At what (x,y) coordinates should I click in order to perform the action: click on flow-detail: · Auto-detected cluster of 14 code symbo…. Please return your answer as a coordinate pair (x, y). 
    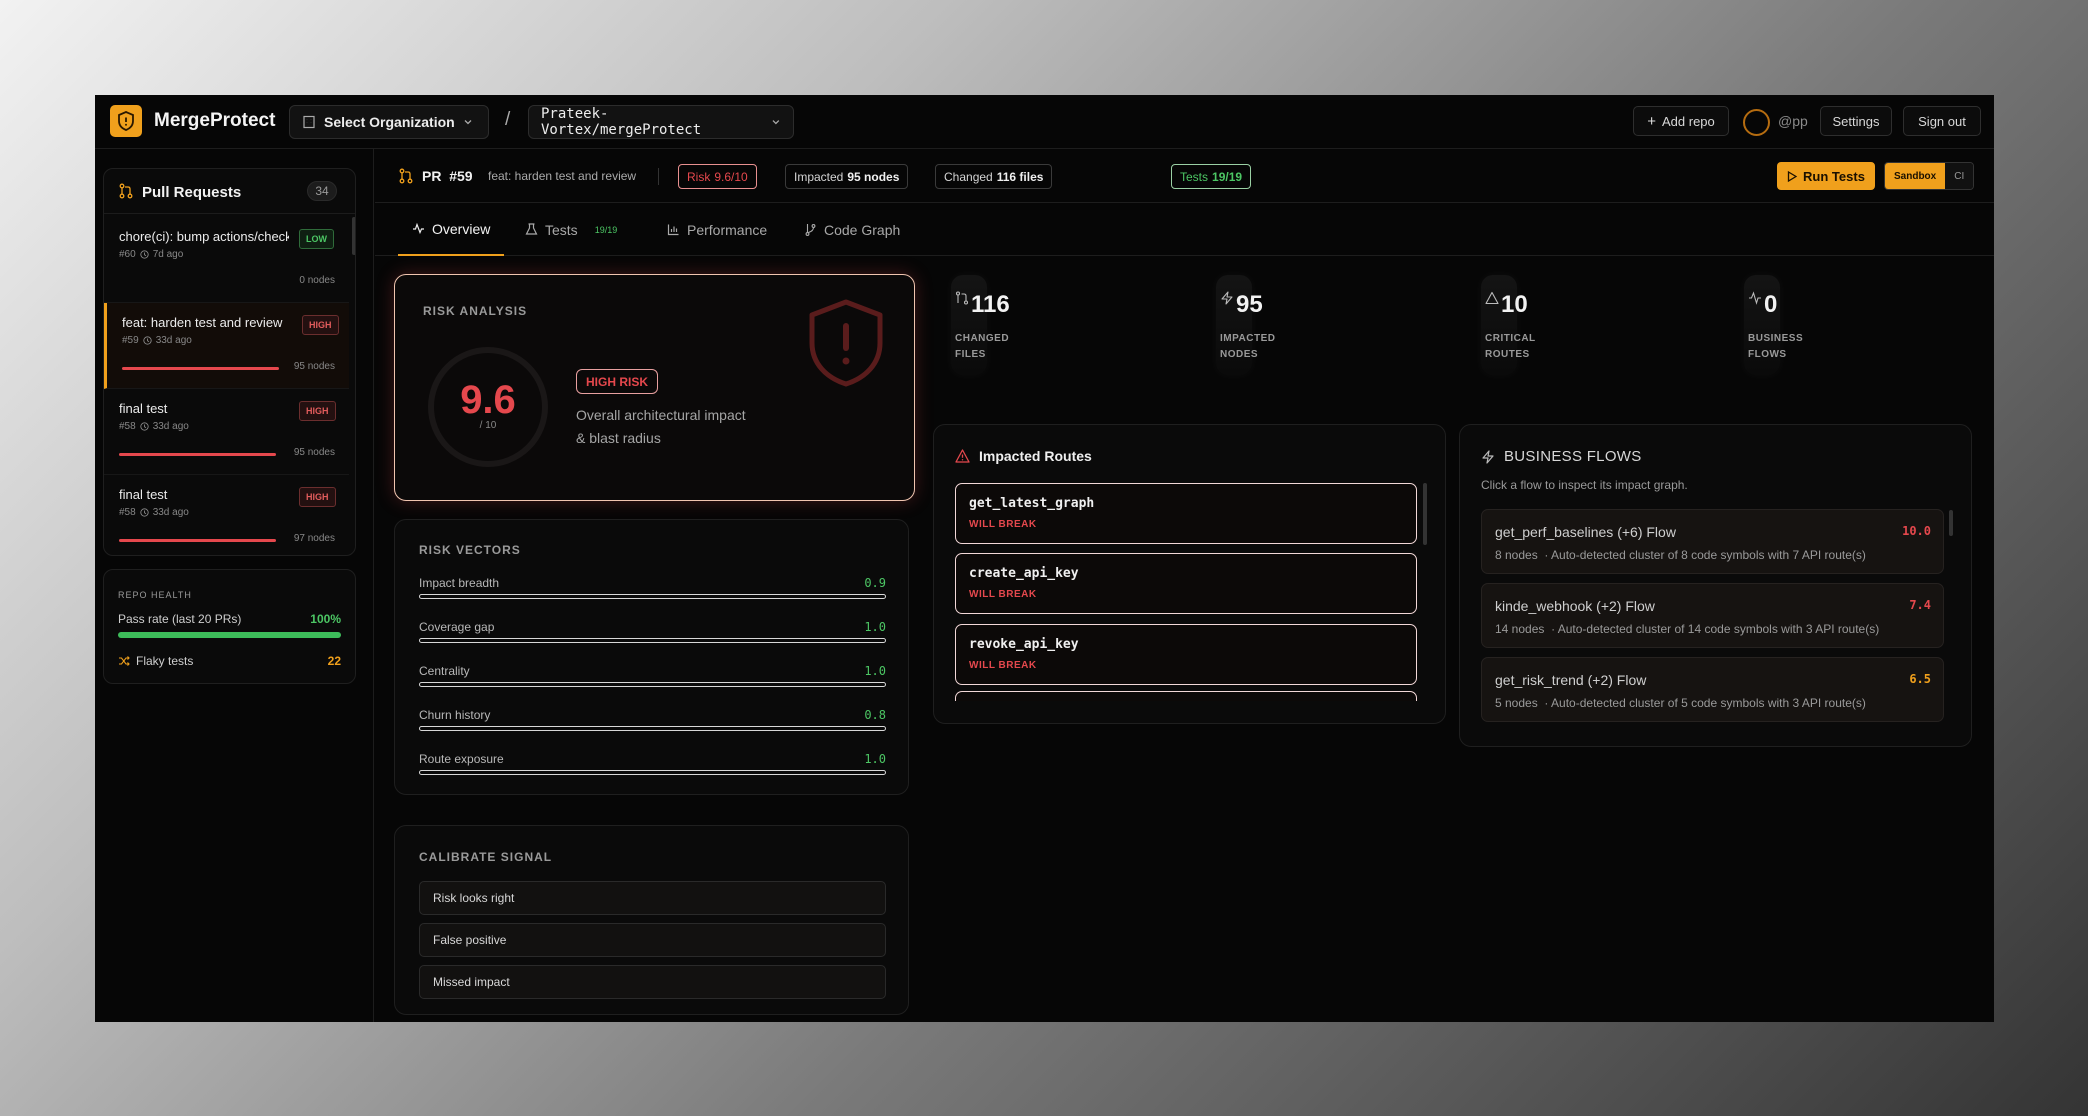
    Looking at the image, I should click on (1715, 629).